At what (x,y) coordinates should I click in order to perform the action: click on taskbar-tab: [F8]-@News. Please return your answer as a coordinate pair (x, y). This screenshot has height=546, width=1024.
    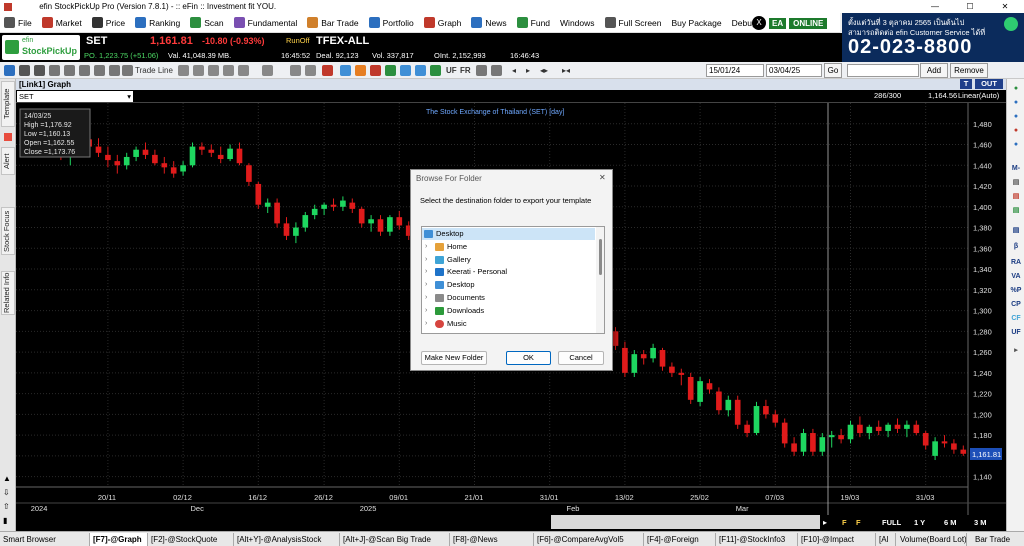
    Looking at the image, I should click on (492, 539).